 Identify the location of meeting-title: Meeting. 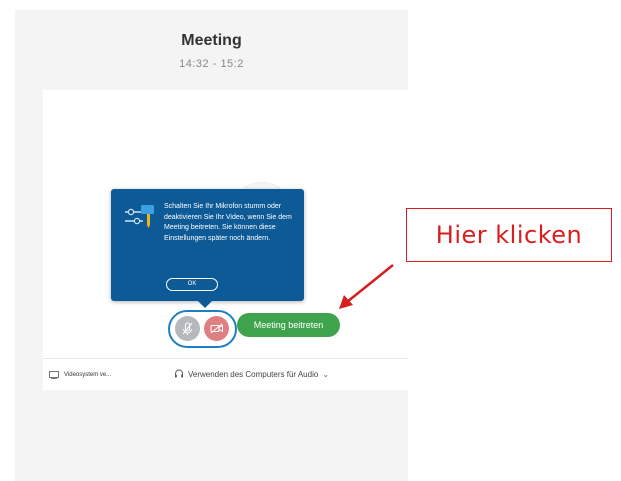
(211, 40).